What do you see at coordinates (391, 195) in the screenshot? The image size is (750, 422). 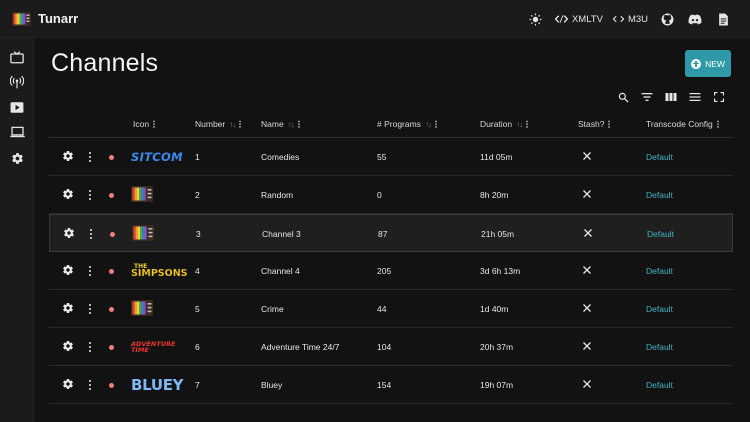 I see `table-row: 2 Random 0 8h 20m Default` at bounding box center [391, 195].